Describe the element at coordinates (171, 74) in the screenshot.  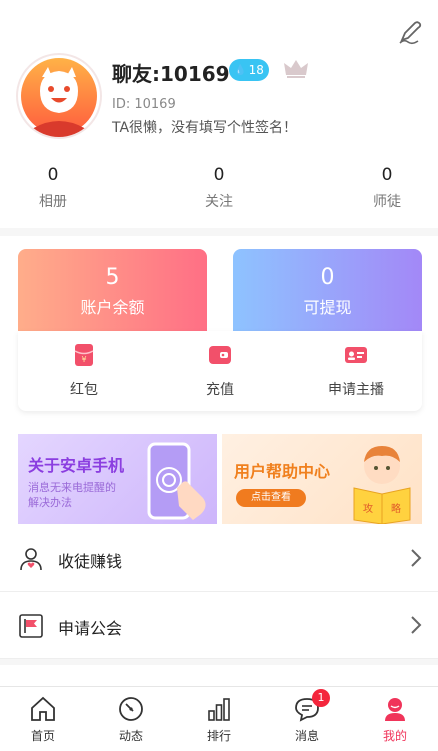
I see `nickname: 聊友:10169` at that location.